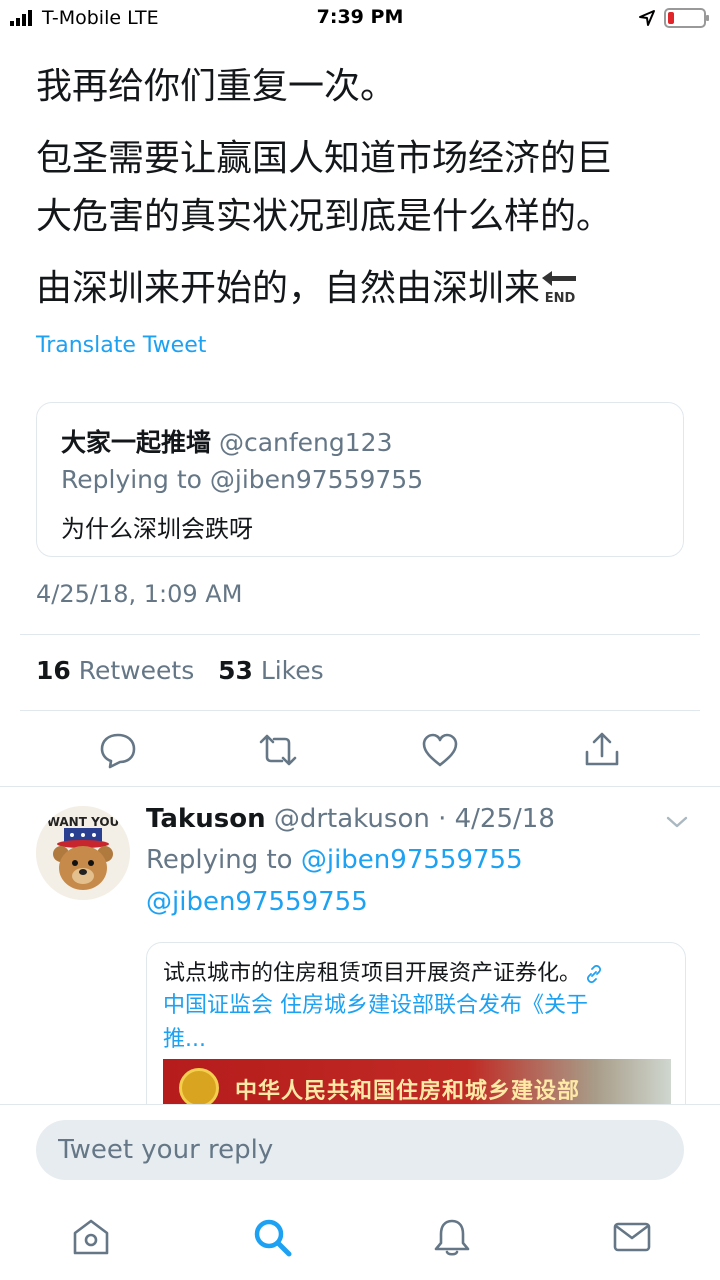  I want to click on avatar: WANT YOU, so click(83, 853).